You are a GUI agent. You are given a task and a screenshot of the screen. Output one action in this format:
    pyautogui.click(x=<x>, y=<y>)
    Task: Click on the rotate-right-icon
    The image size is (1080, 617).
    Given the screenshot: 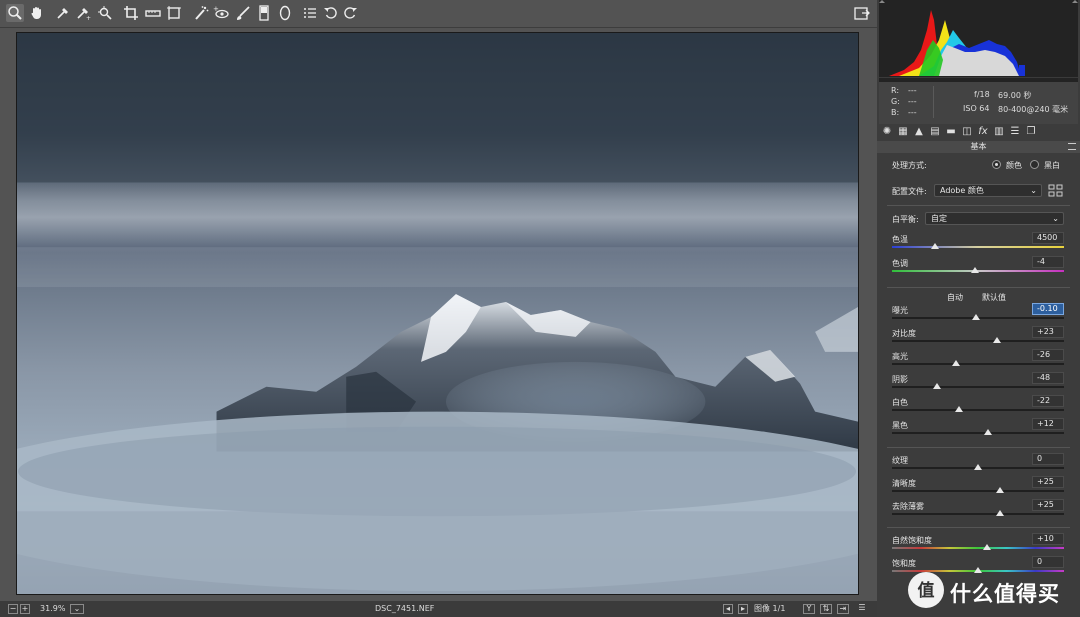 What is the action you would take?
    pyautogui.click(x=350, y=13)
    